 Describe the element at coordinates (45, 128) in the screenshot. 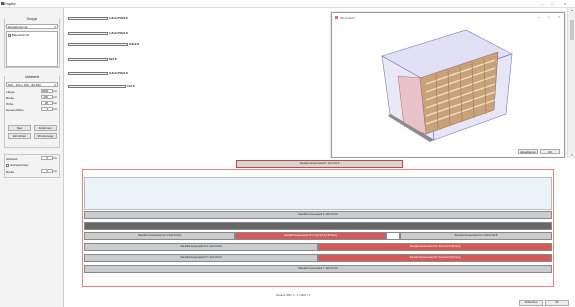

I see `remove-button: Entfernen` at that location.